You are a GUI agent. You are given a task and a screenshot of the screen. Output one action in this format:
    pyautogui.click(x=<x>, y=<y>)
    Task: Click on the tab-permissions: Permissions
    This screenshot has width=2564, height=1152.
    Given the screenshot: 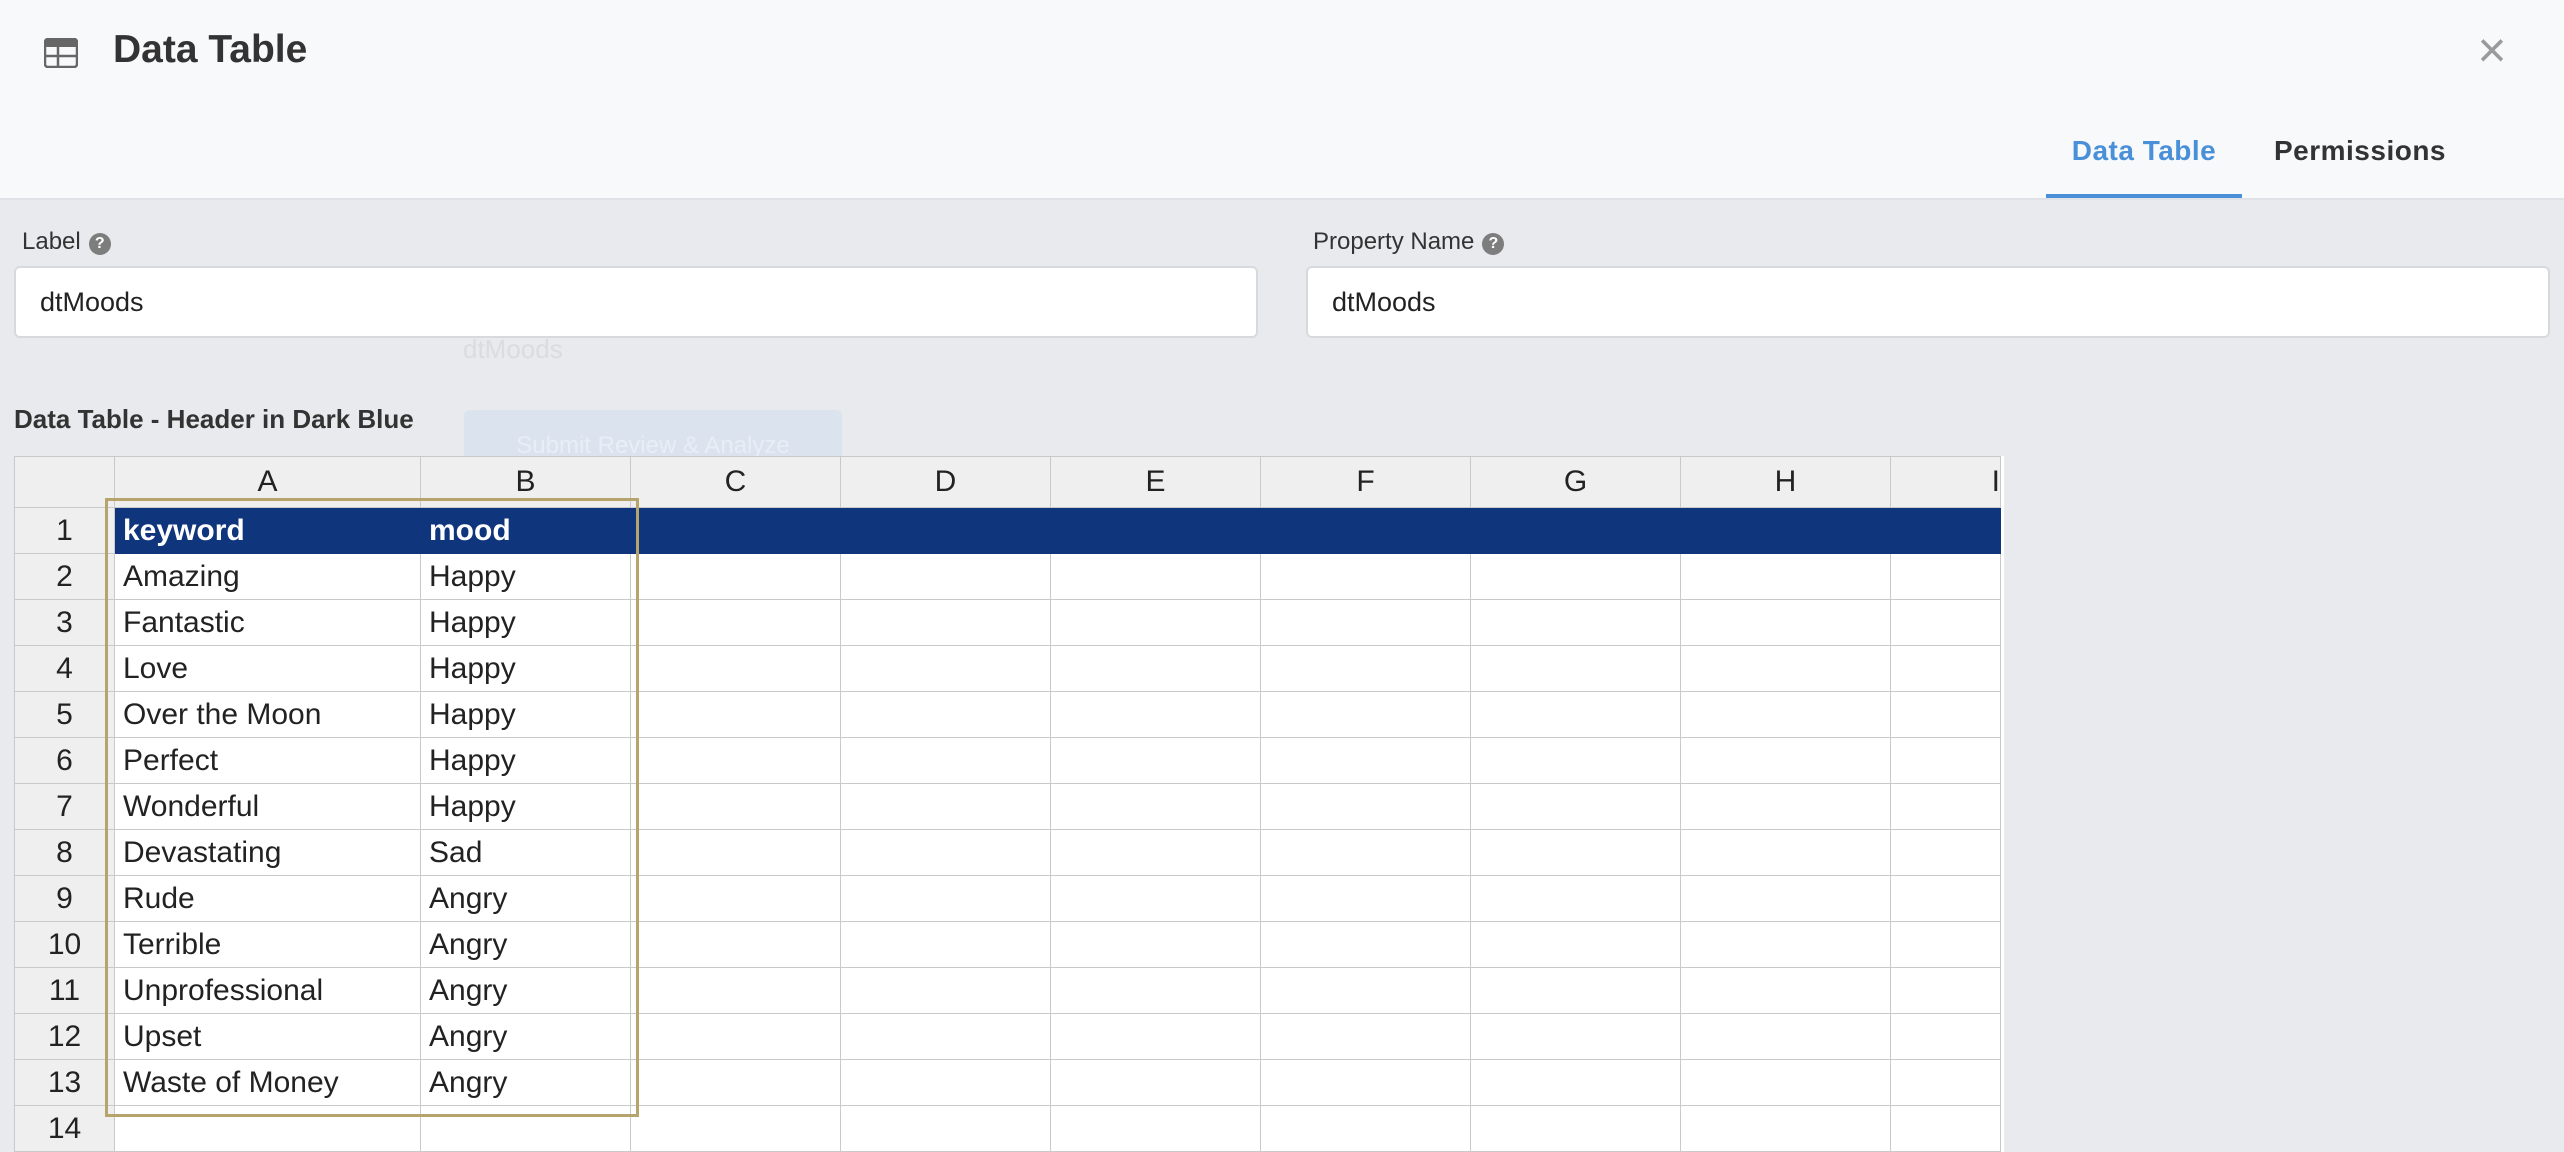 What is the action you would take?
    pyautogui.click(x=2360, y=151)
    